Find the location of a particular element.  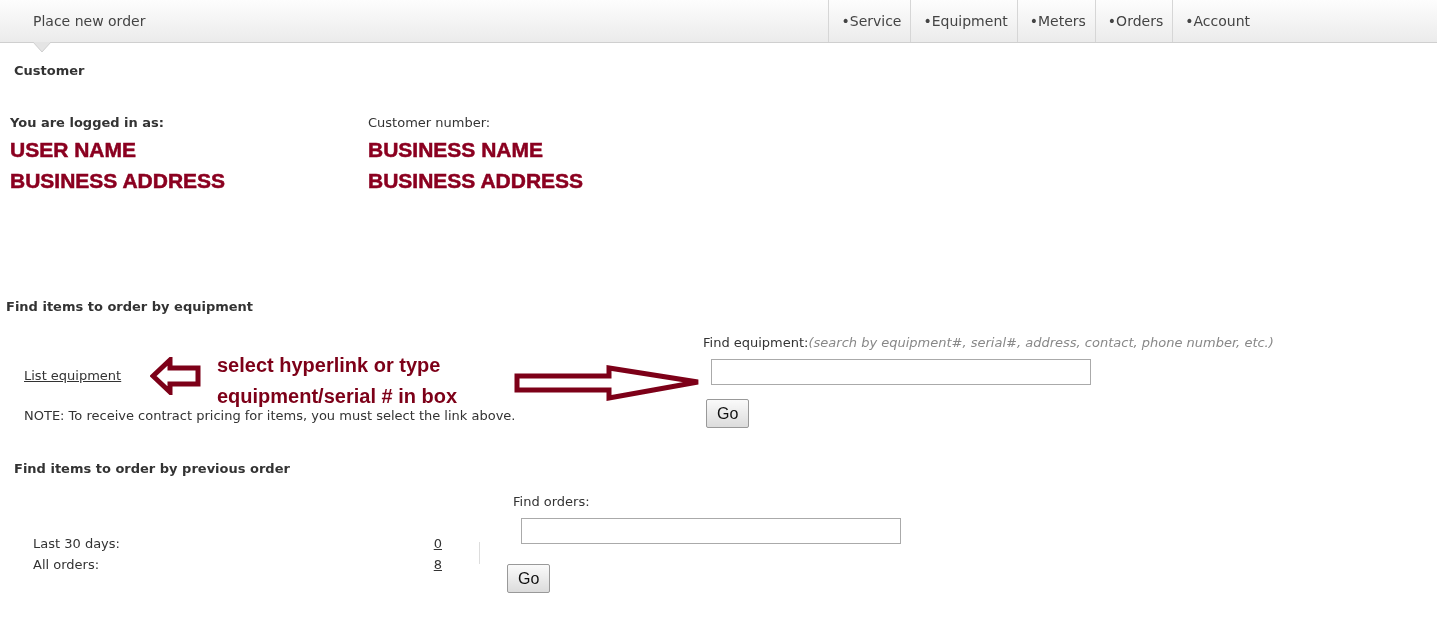

nav-tab: •Equipment is located at coordinates (963, 21).